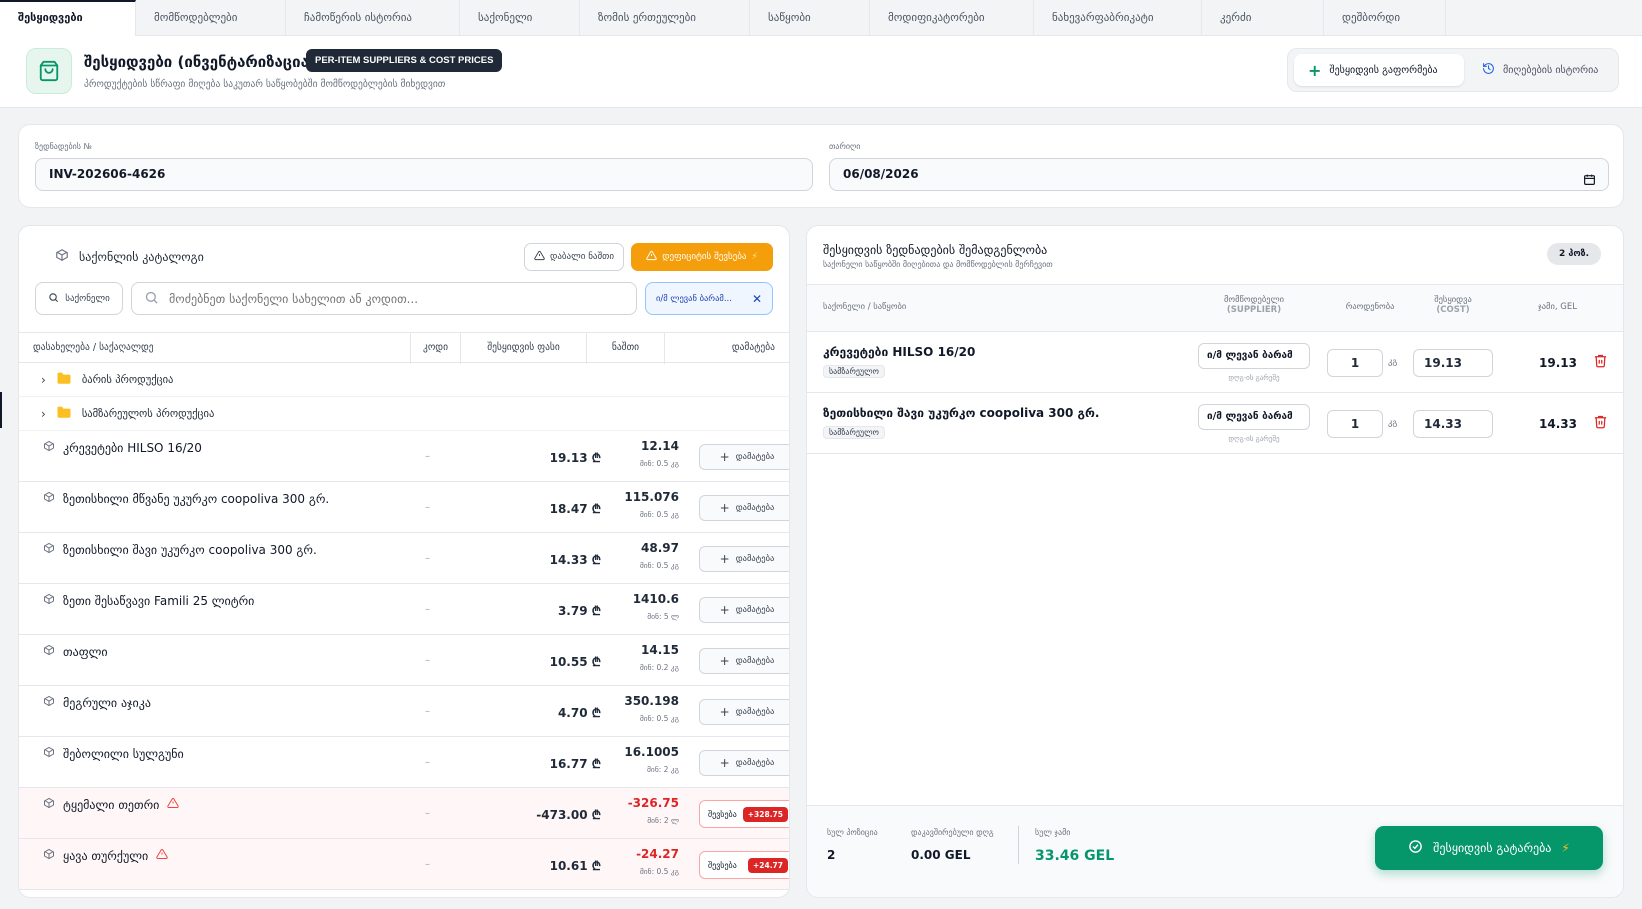 This screenshot has width=1642, height=909. I want to click on product-min-stock: მინ: 2 ლ, so click(663, 820).